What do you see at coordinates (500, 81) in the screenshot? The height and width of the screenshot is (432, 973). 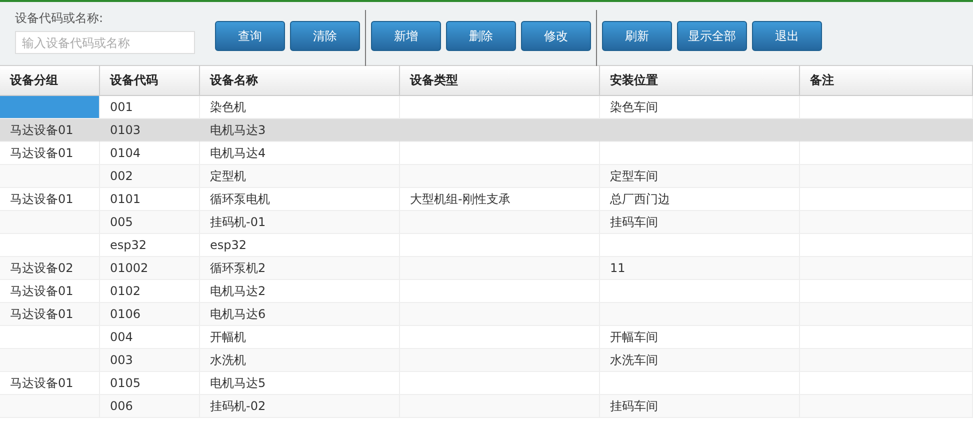 I see `column-header: 设备类型` at bounding box center [500, 81].